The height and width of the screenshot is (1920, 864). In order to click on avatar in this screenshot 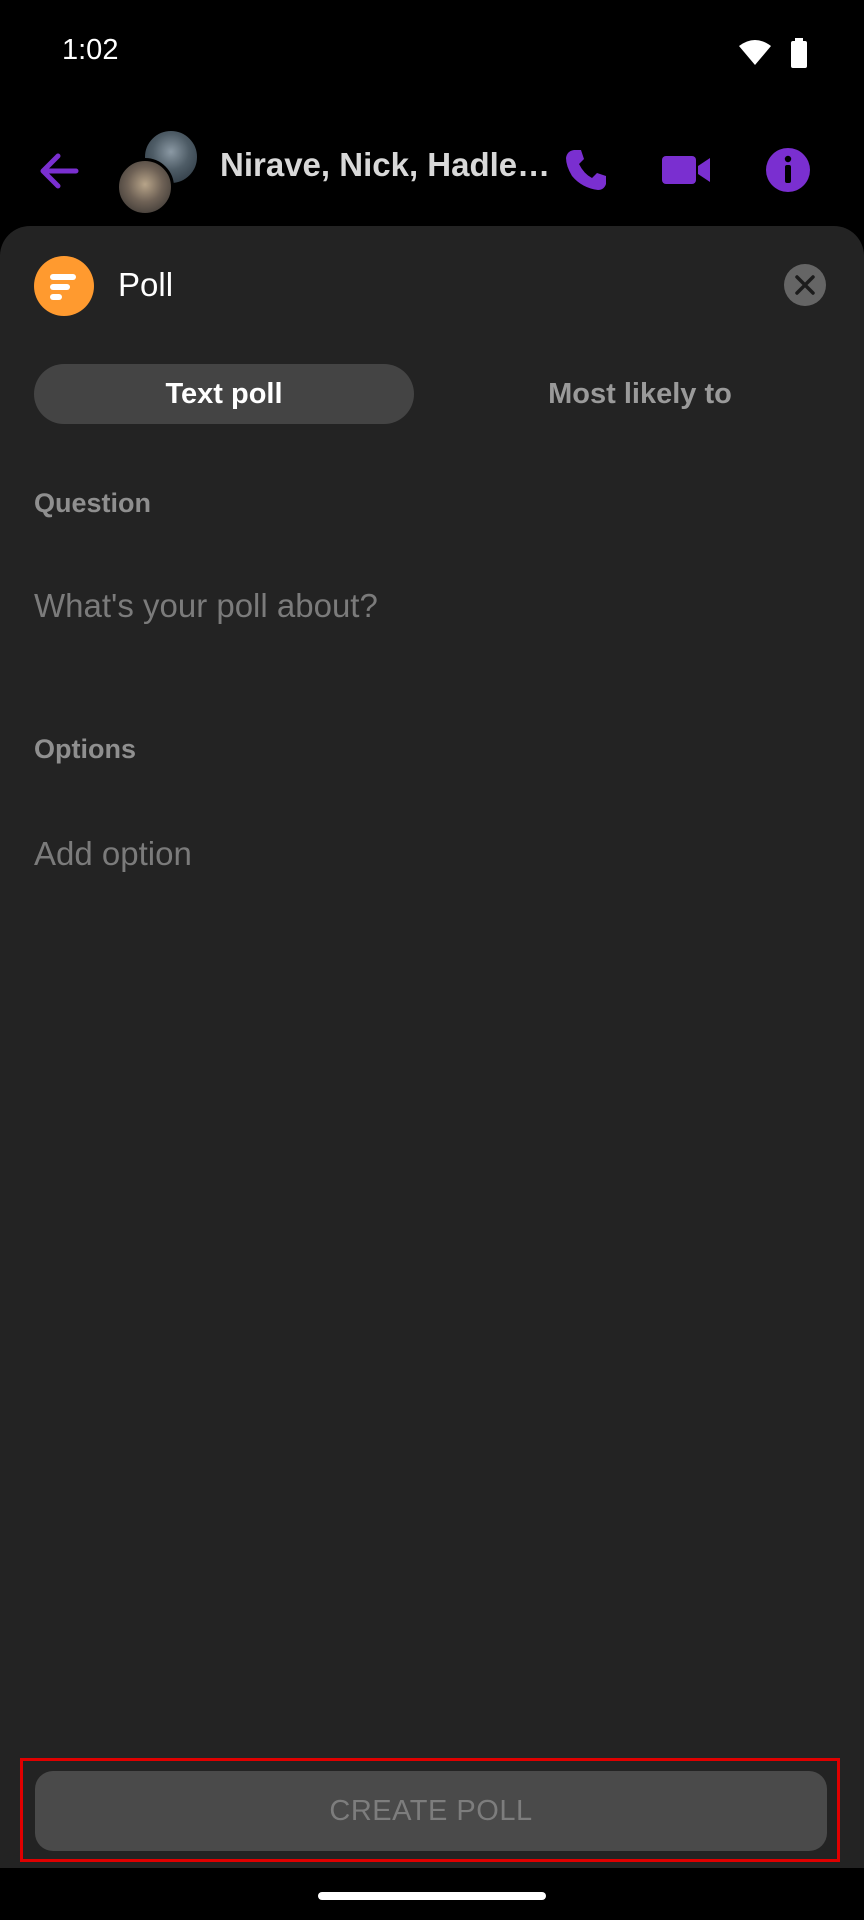, I will do `click(145, 187)`.